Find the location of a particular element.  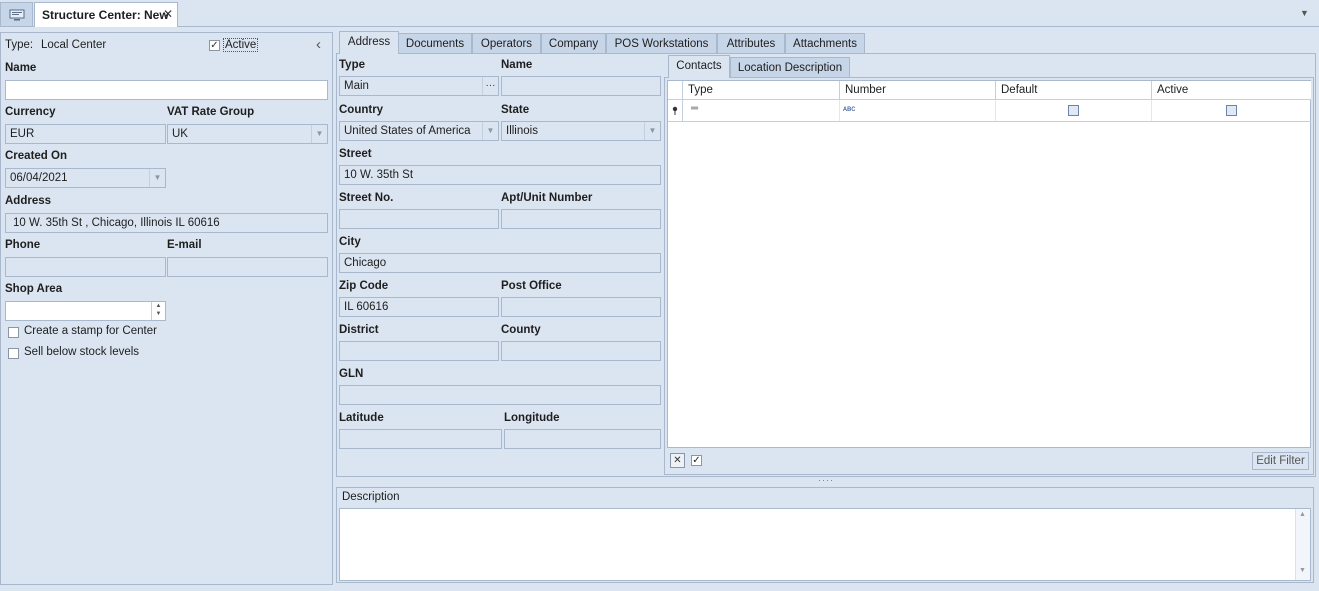

street-label: Street is located at coordinates (355, 154).